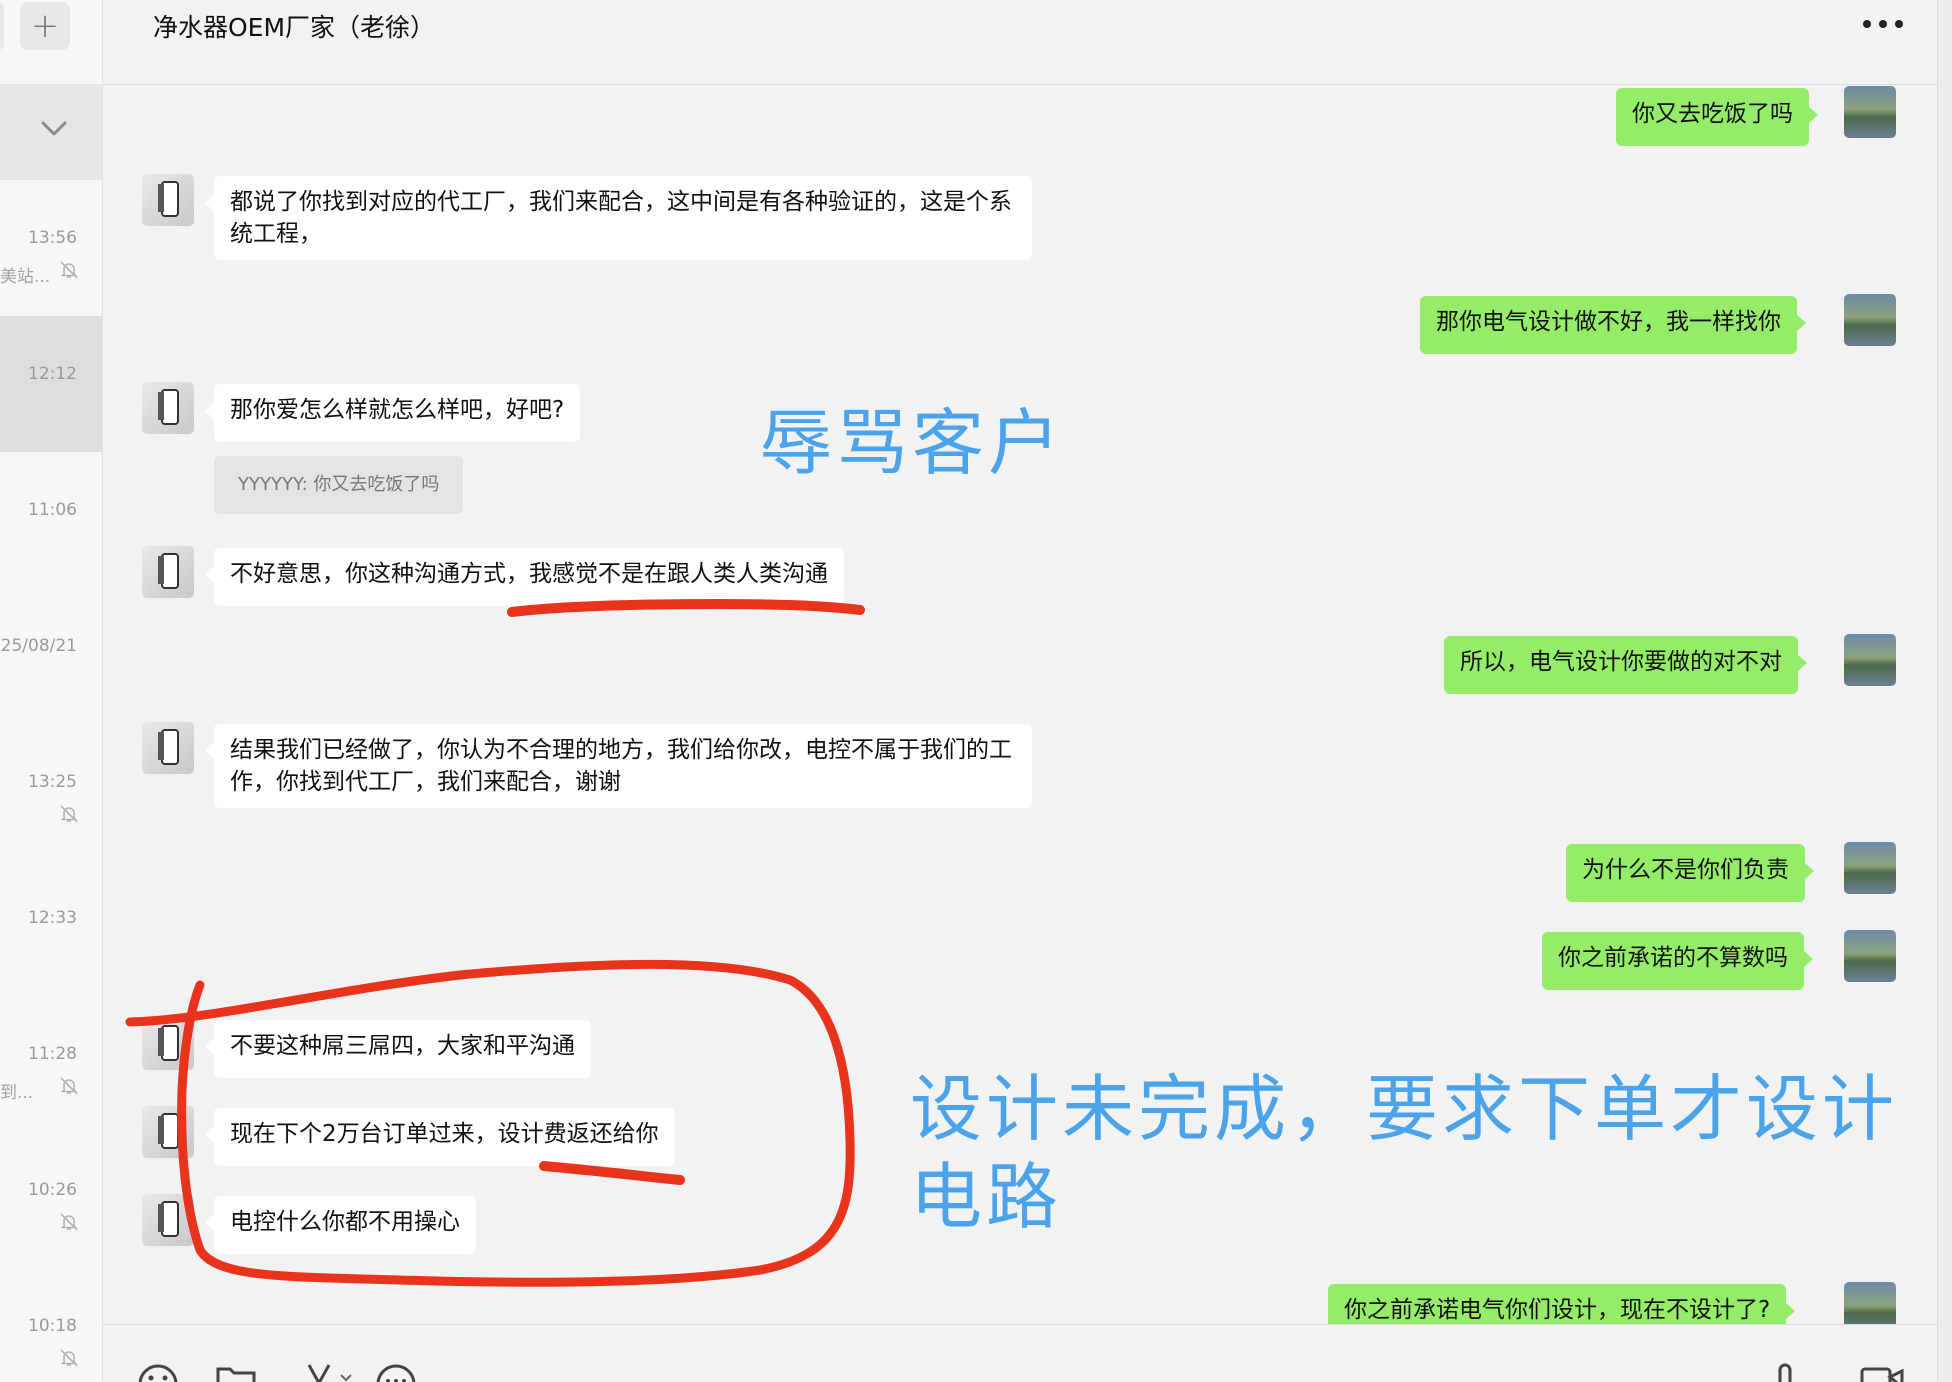 Image resolution: width=1952 pixels, height=1382 pixels. Describe the element at coordinates (339, 485) in the screenshot. I see `quoted-message: YYYYYY: 你又去吃饭了吗` at that location.